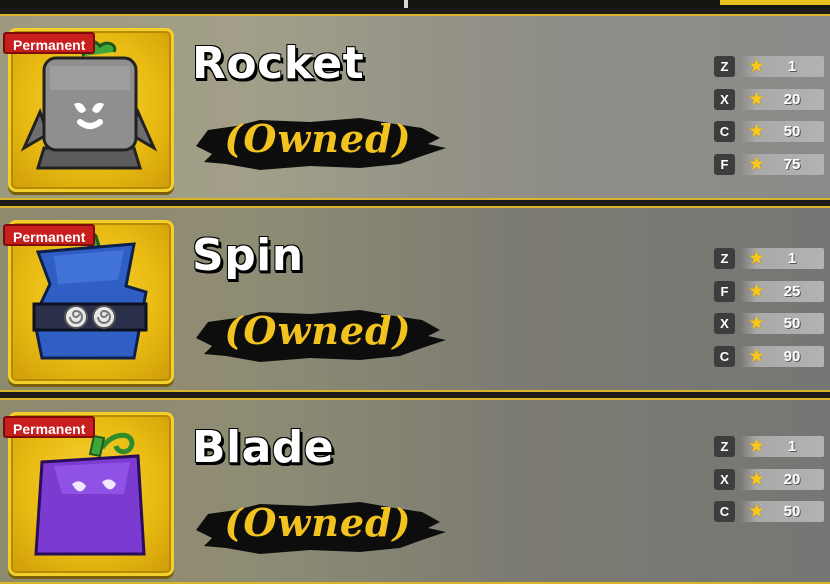 The height and width of the screenshot is (584, 830). I want to click on move-level: 90, so click(792, 356).